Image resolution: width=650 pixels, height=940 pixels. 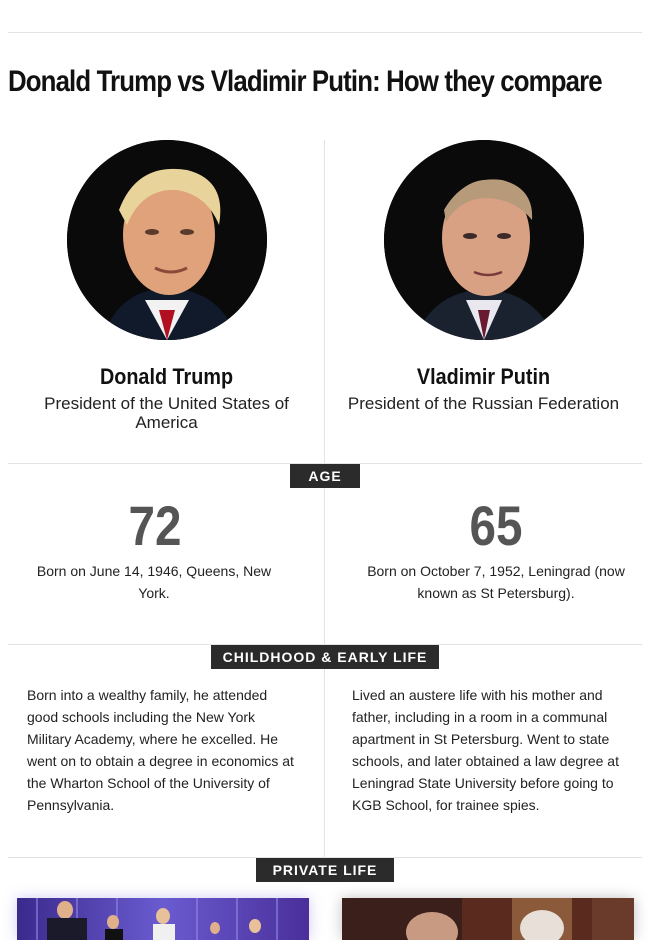 I want to click on section-tag-private-life: PRIVATE LIFE, so click(x=325, y=870).